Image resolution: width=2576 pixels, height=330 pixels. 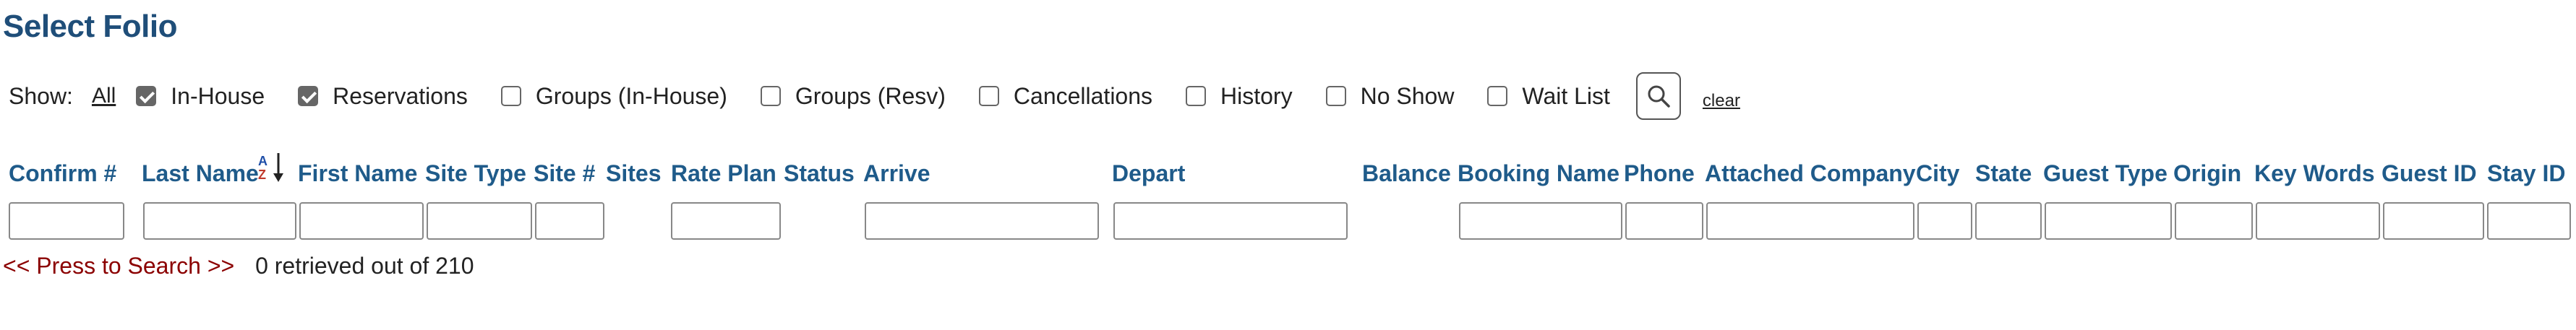 I want to click on col-guest-type: Guest Type, so click(x=2105, y=173).